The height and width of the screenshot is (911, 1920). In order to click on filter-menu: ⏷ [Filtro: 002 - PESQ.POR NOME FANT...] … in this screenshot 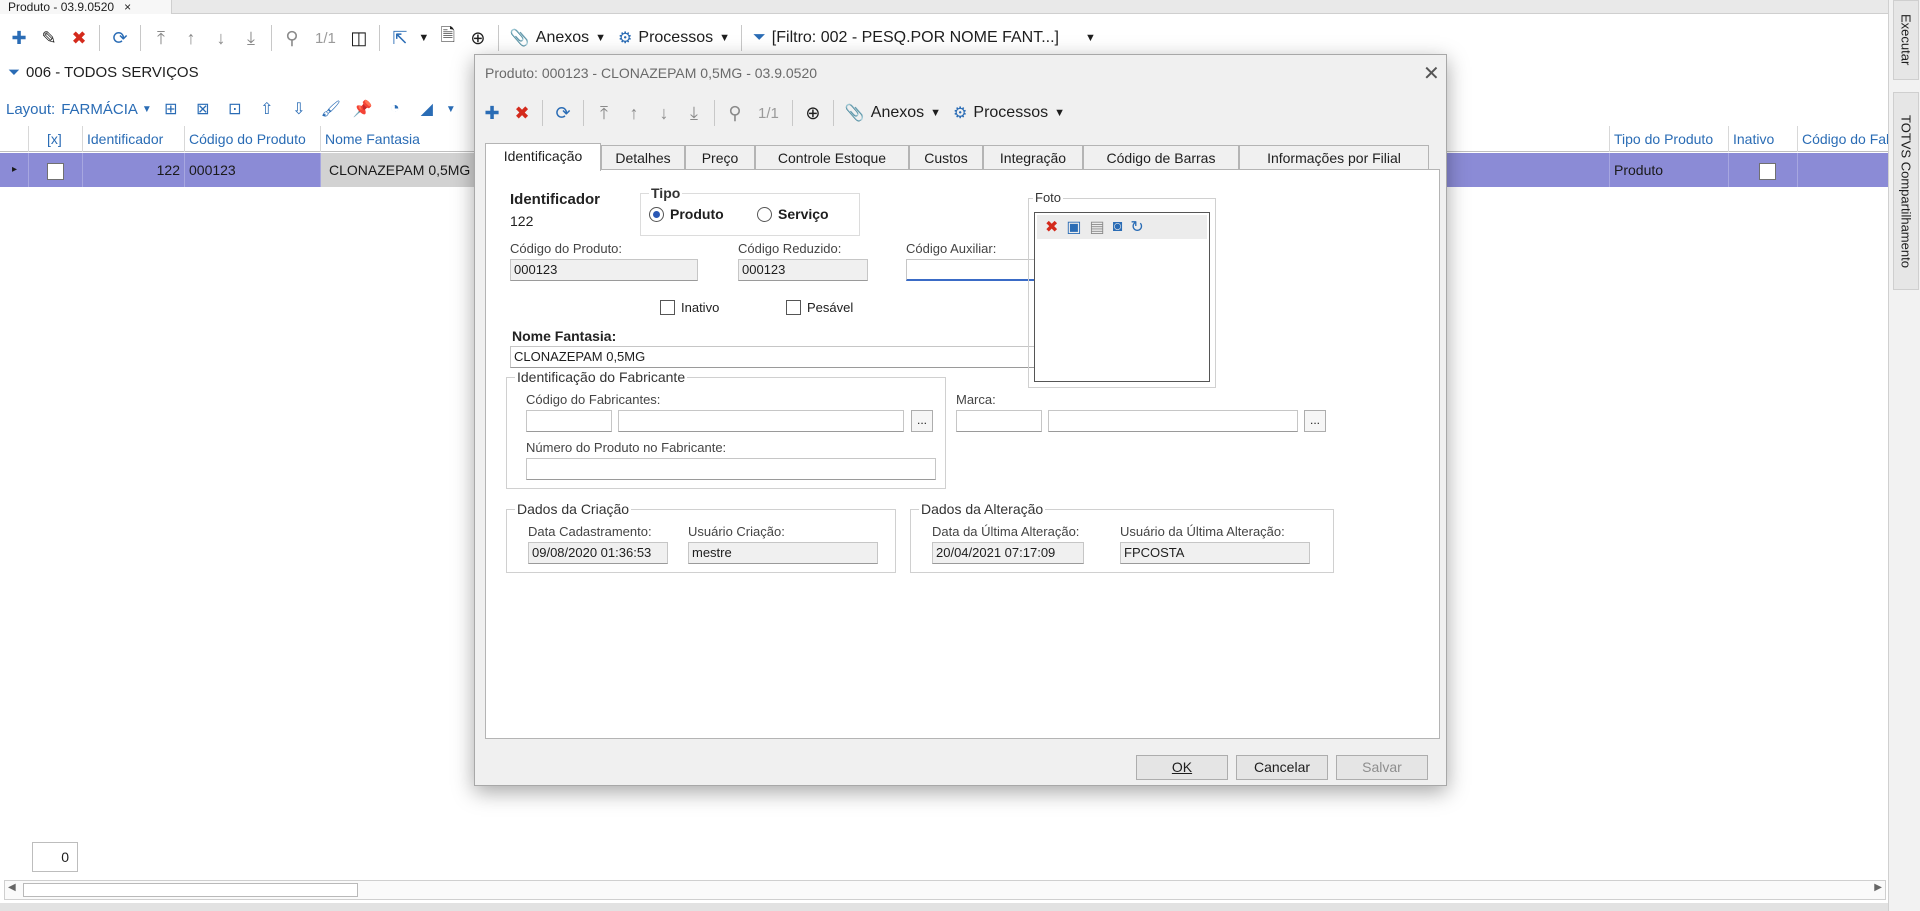, I will do `click(924, 38)`.